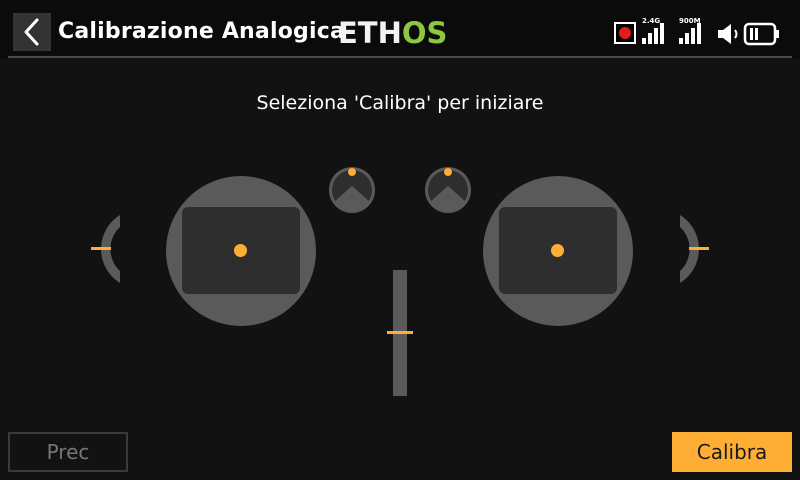 This screenshot has width=800, height=480. I want to click on signal-900m-icon, so click(690, 33).